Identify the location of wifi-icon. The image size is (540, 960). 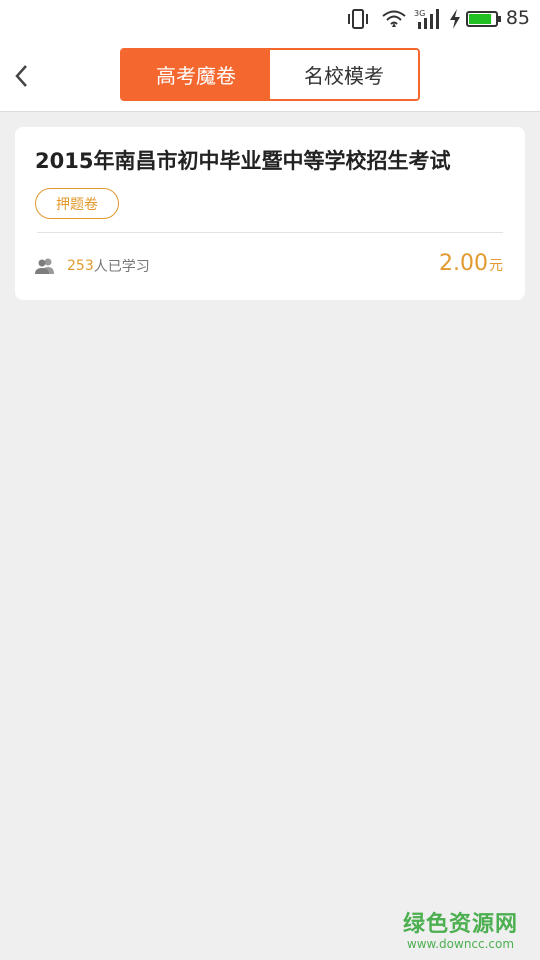
(394, 18).